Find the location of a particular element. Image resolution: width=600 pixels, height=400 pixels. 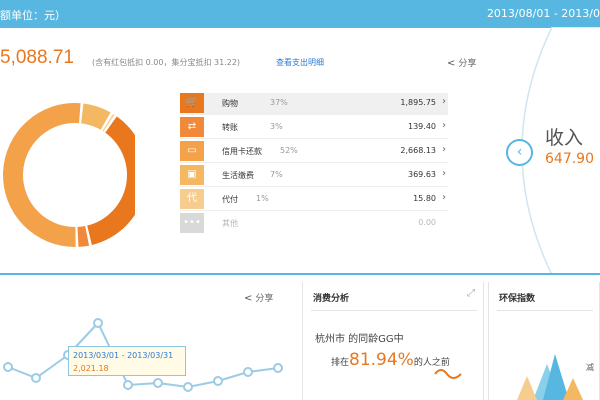

category-amount: 15.80 is located at coordinates (424, 198).